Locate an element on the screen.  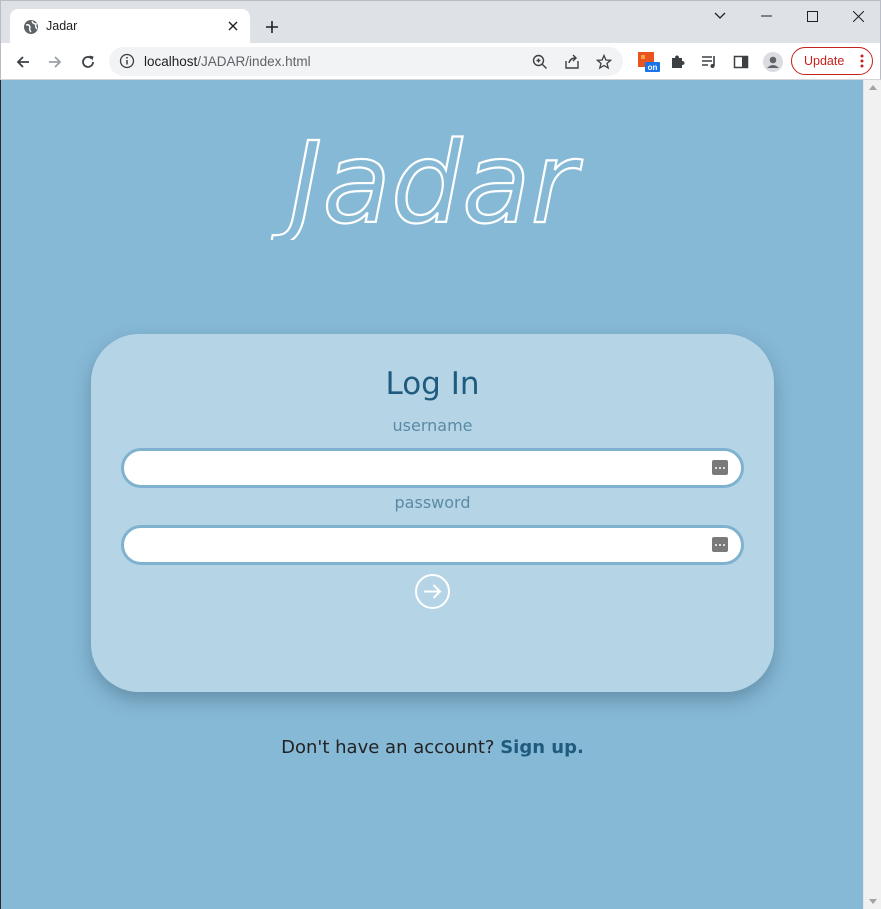
zoom-icon is located at coordinates (540, 62).